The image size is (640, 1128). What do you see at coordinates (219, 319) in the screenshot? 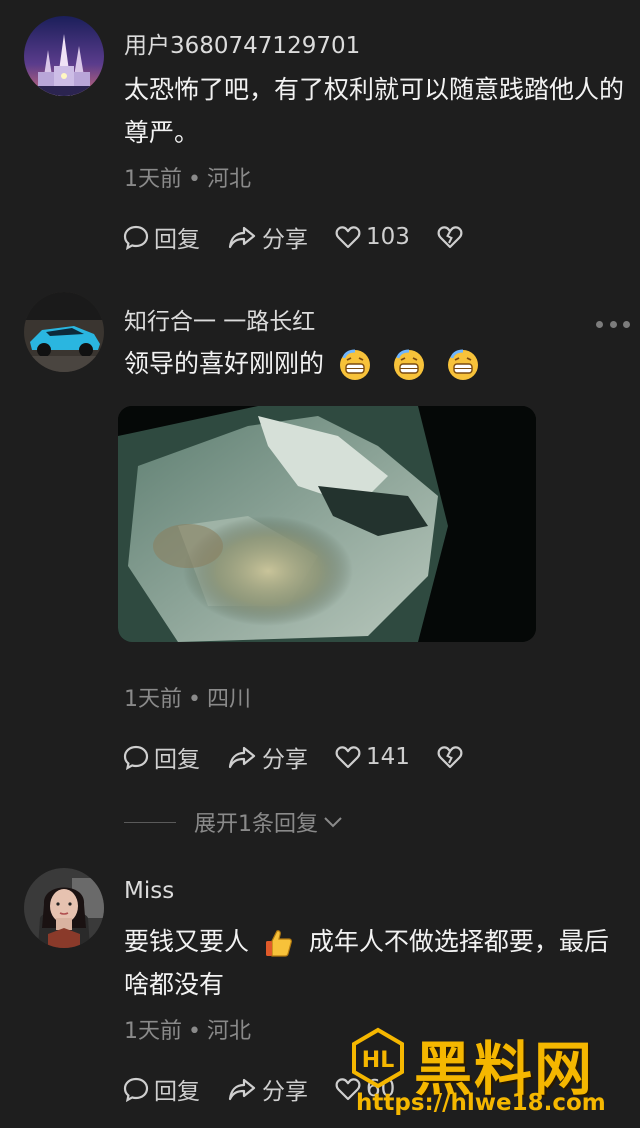
I see `username: 知行合一 一路长红` at bounding box center [219, 319].